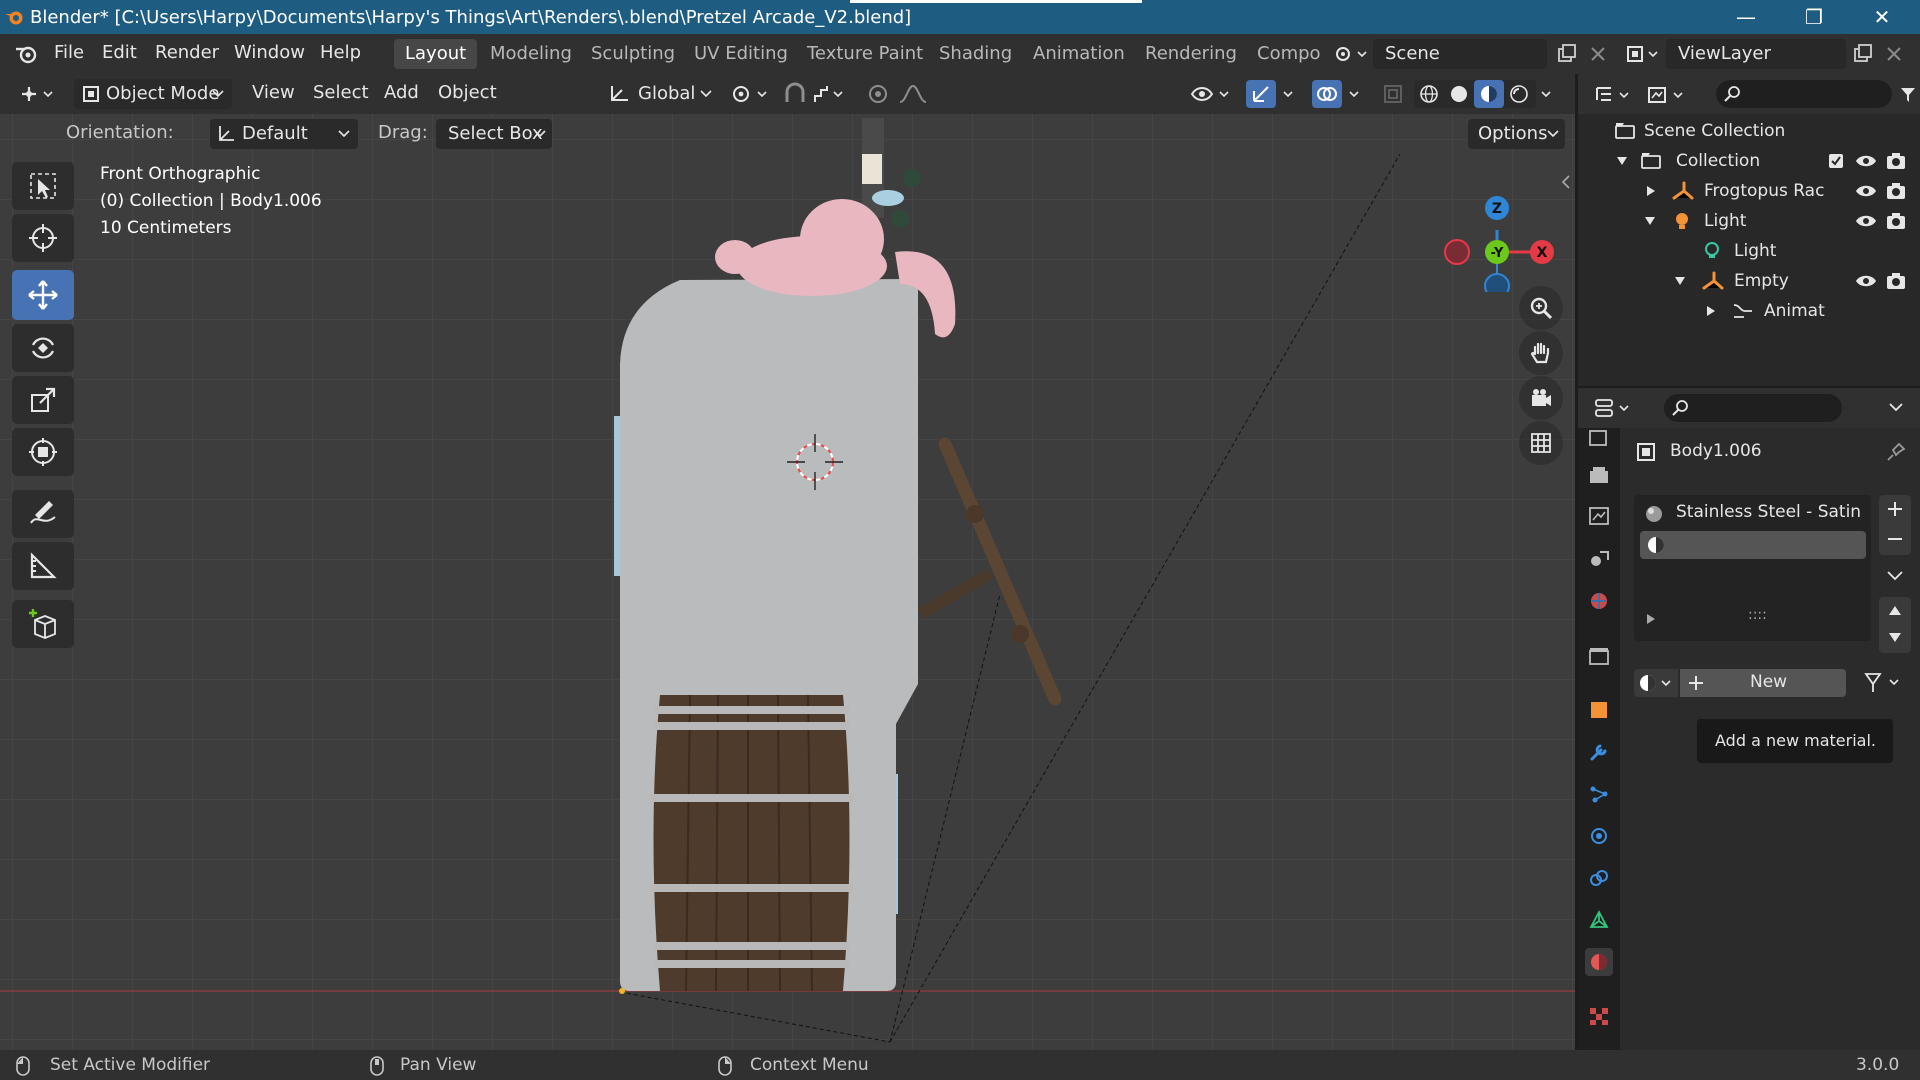 The image size is (1920, 1080). Describe the element at coordinates (1457, 252) in the screenshot. I see `gizmo-neg-x` at that location.